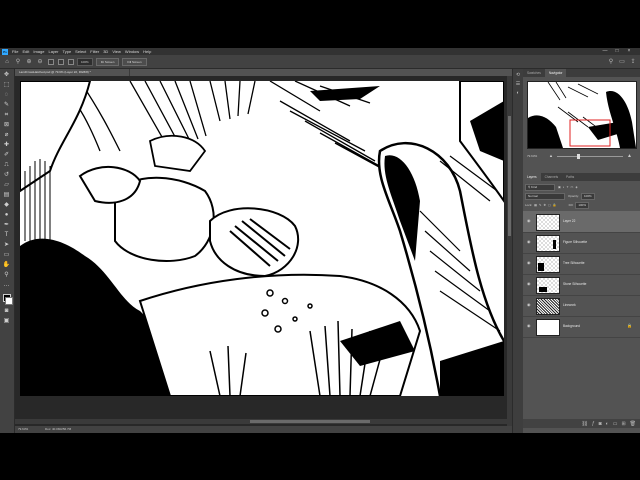  What do you see at coordinates (571, 326) in the screenshot?
I see `layer-name: Background` at bounding box center [571, 326].